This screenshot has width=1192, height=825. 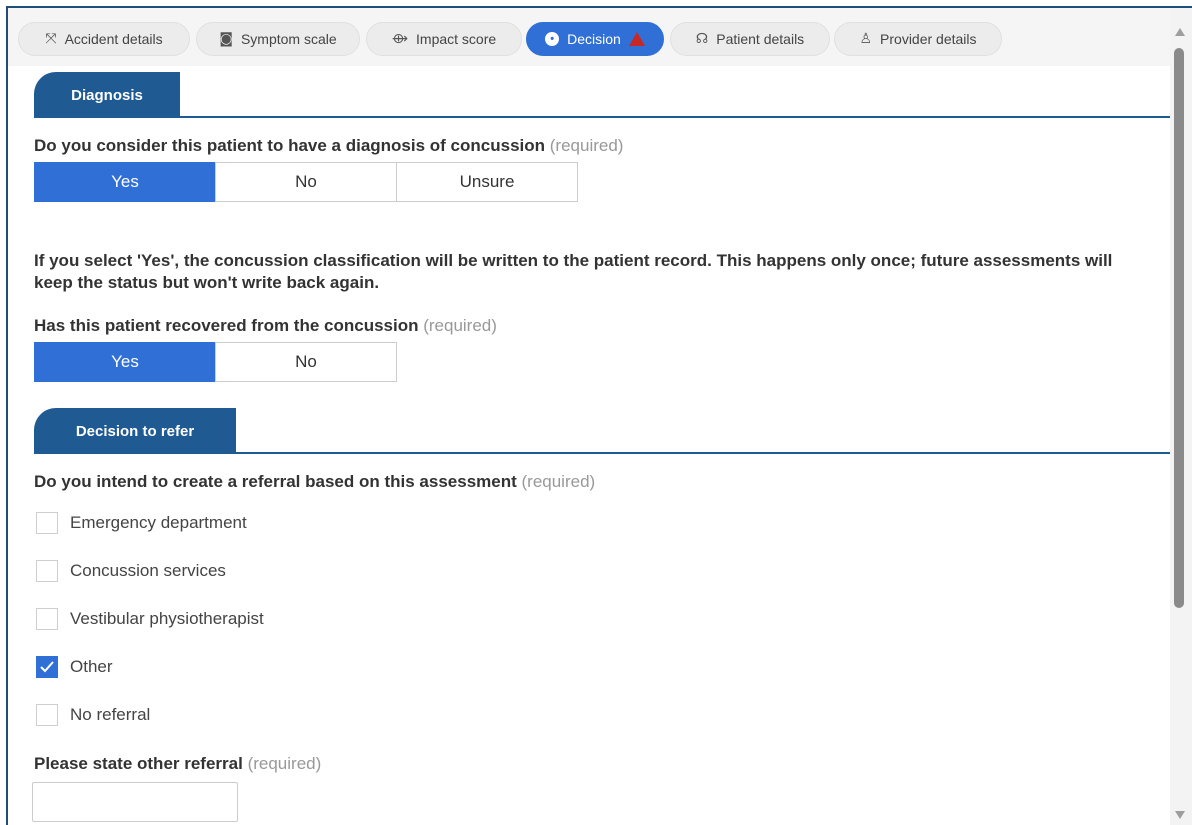 I want to click on recovered-yes-button: Yes, so click(x=125, y=362).